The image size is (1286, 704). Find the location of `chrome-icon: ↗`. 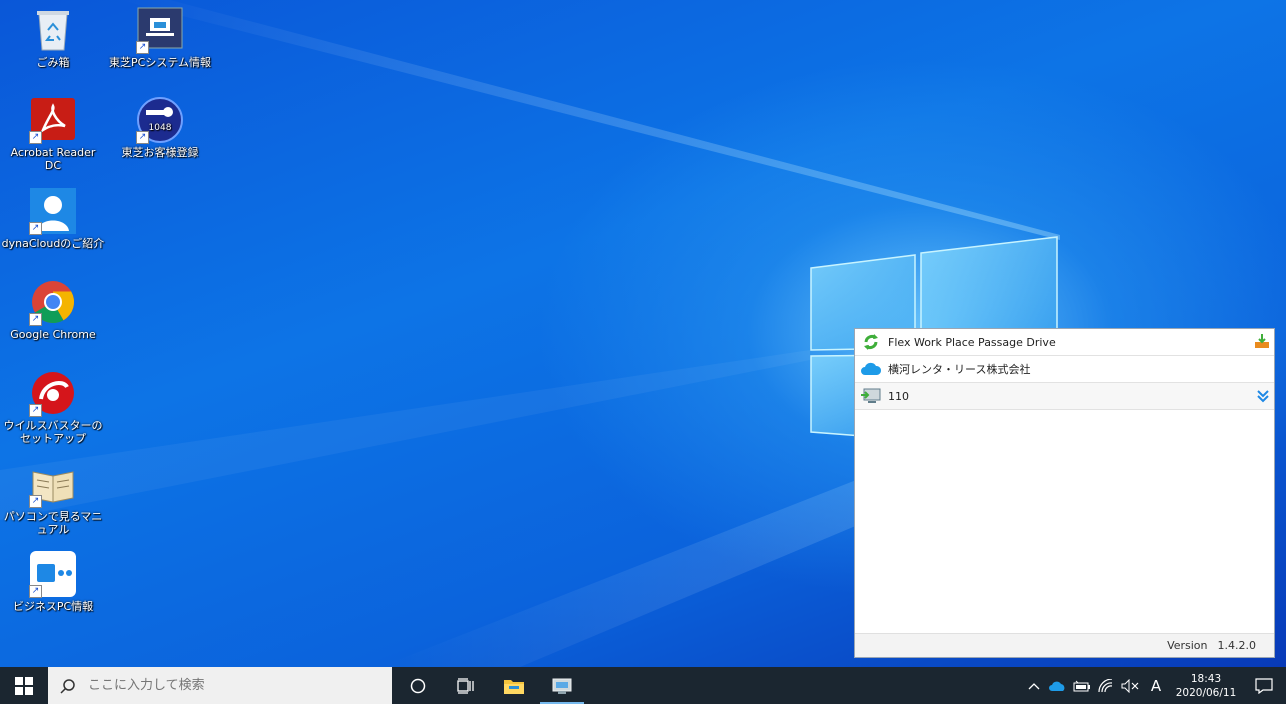

chrome-icon: ↗ is located at coordinates (53, 302).